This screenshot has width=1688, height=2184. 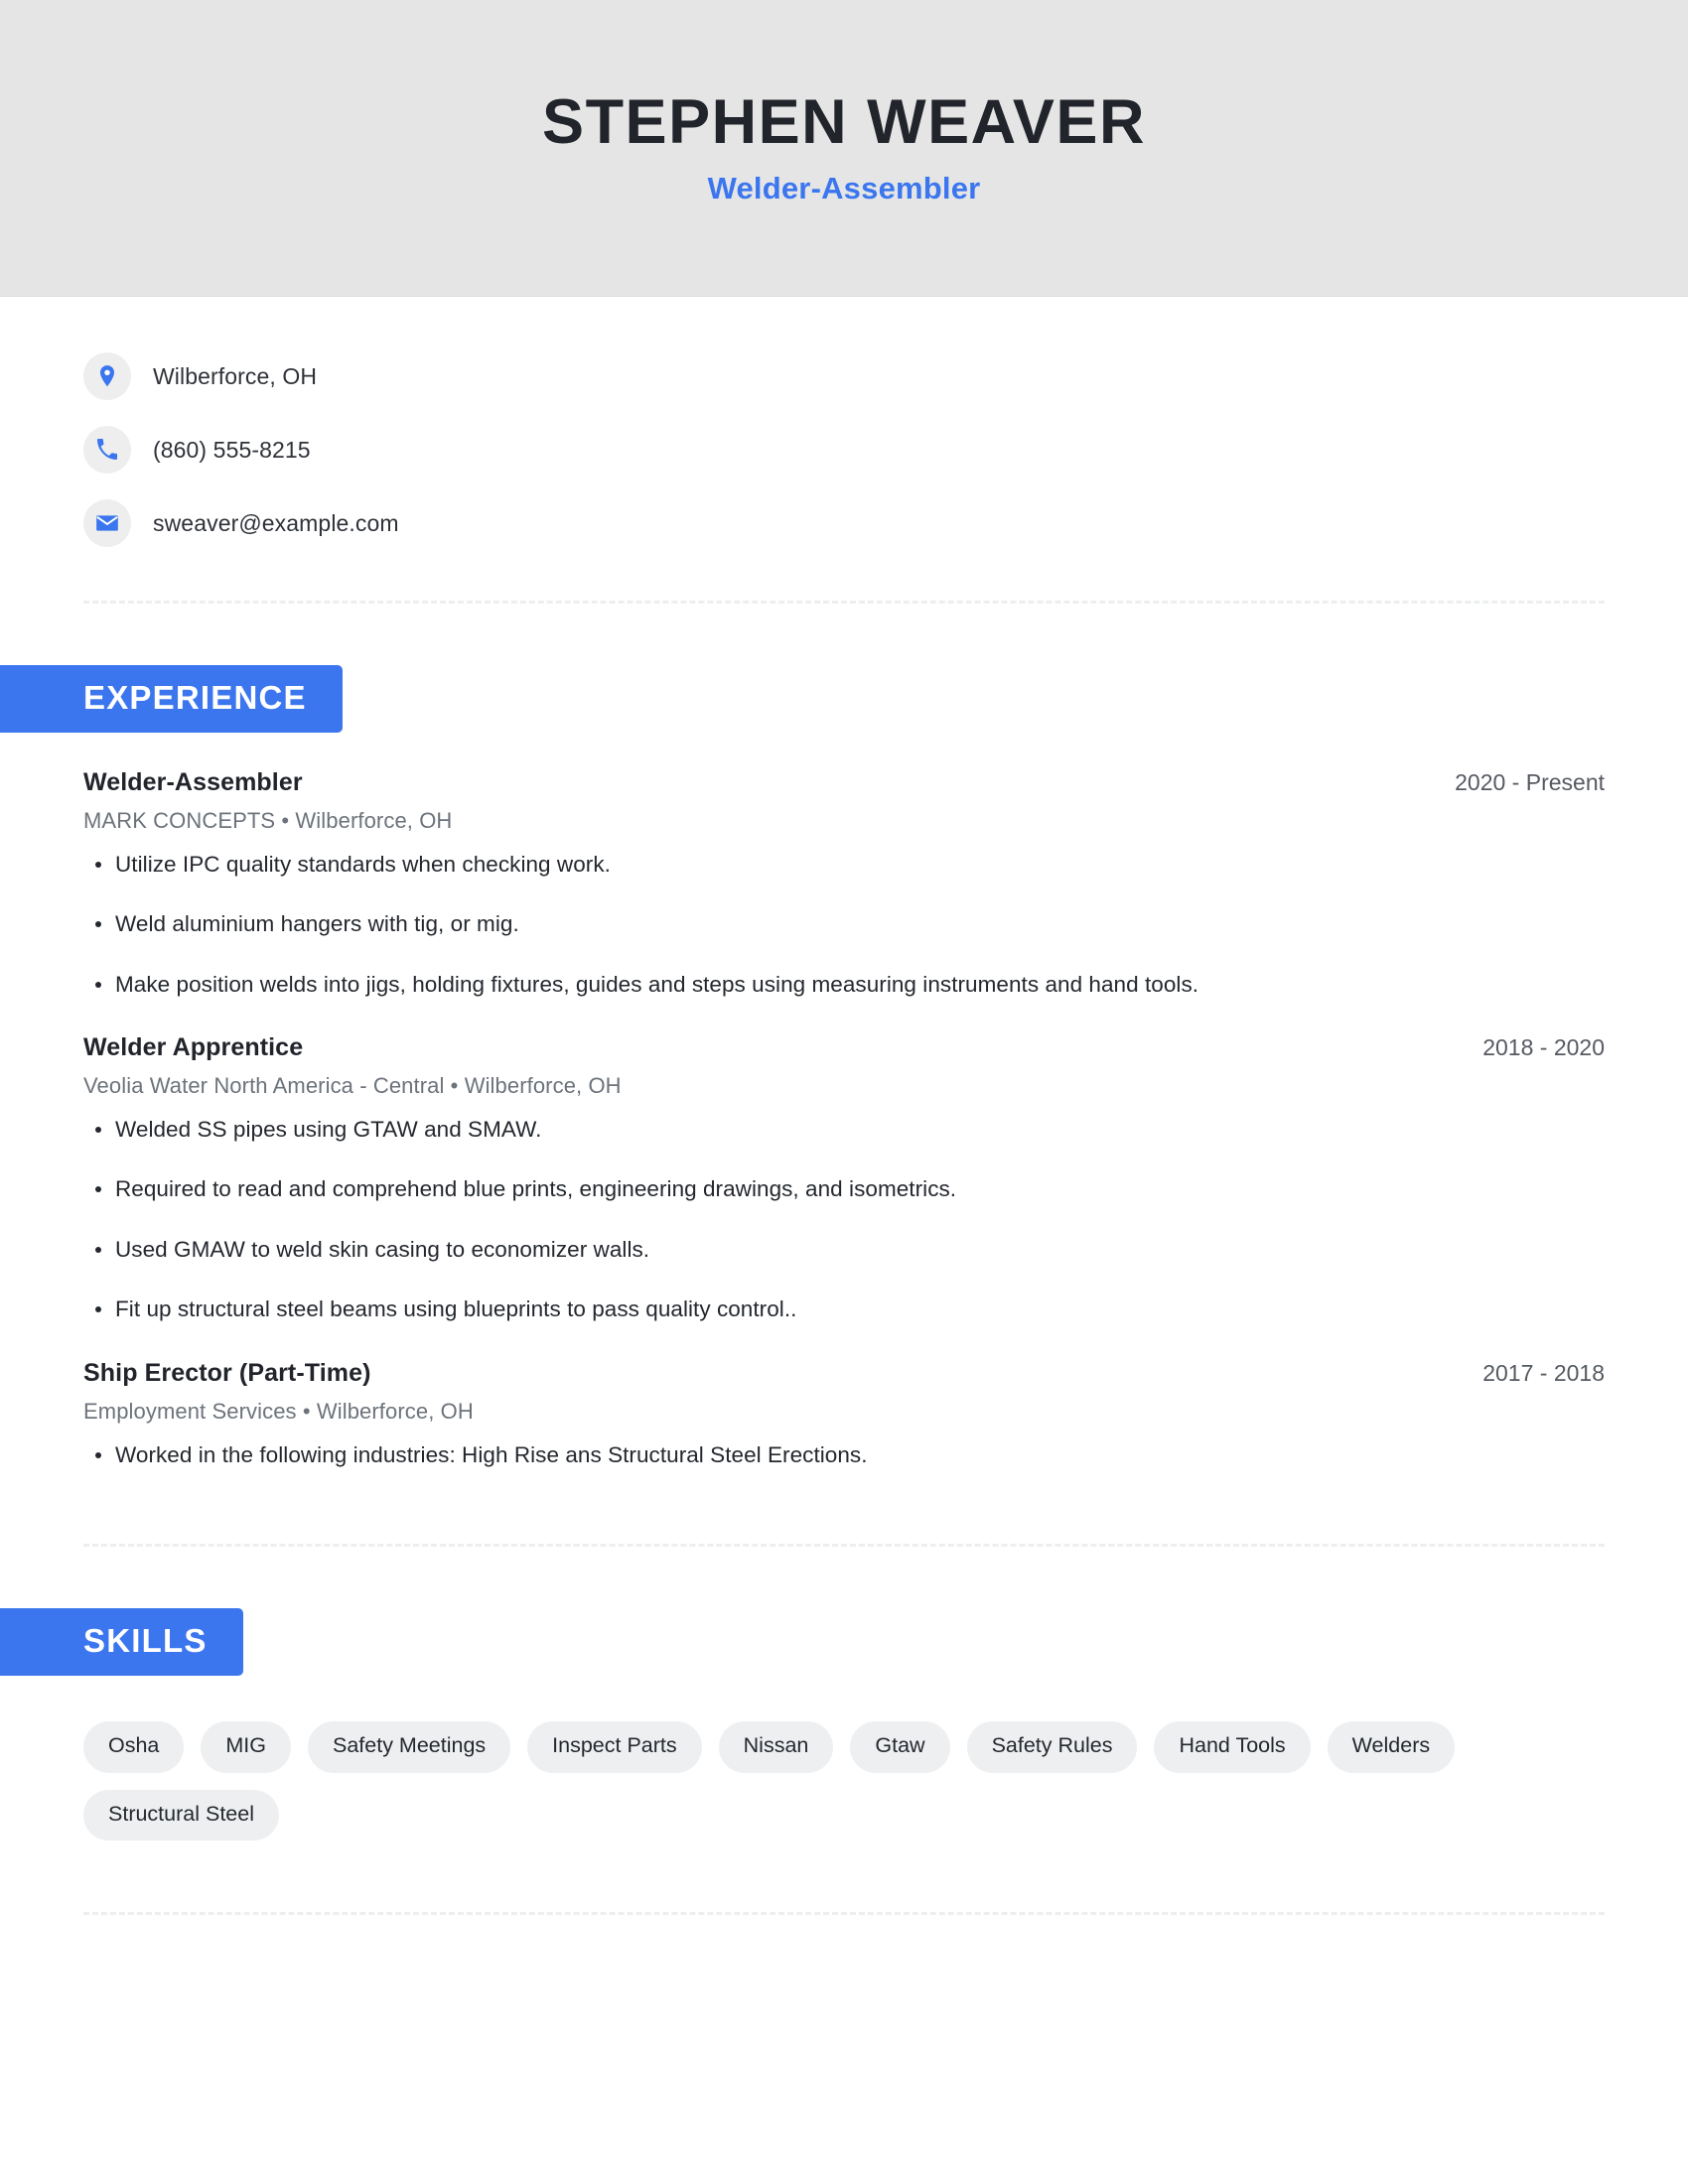 What do you see at coordinates (121, 1641) in the screenshot?
I see `section-heading-skills: SKILLS` at bounding box center [121, 1641].